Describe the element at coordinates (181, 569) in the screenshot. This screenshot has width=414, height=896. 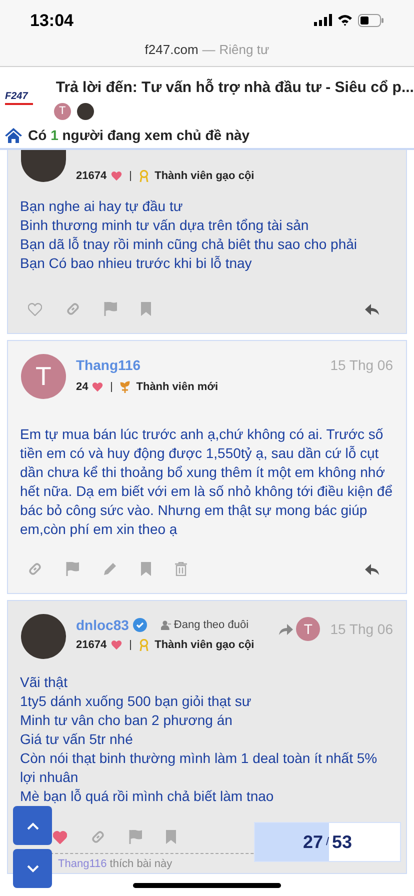
I see `trash-icon` at that location.